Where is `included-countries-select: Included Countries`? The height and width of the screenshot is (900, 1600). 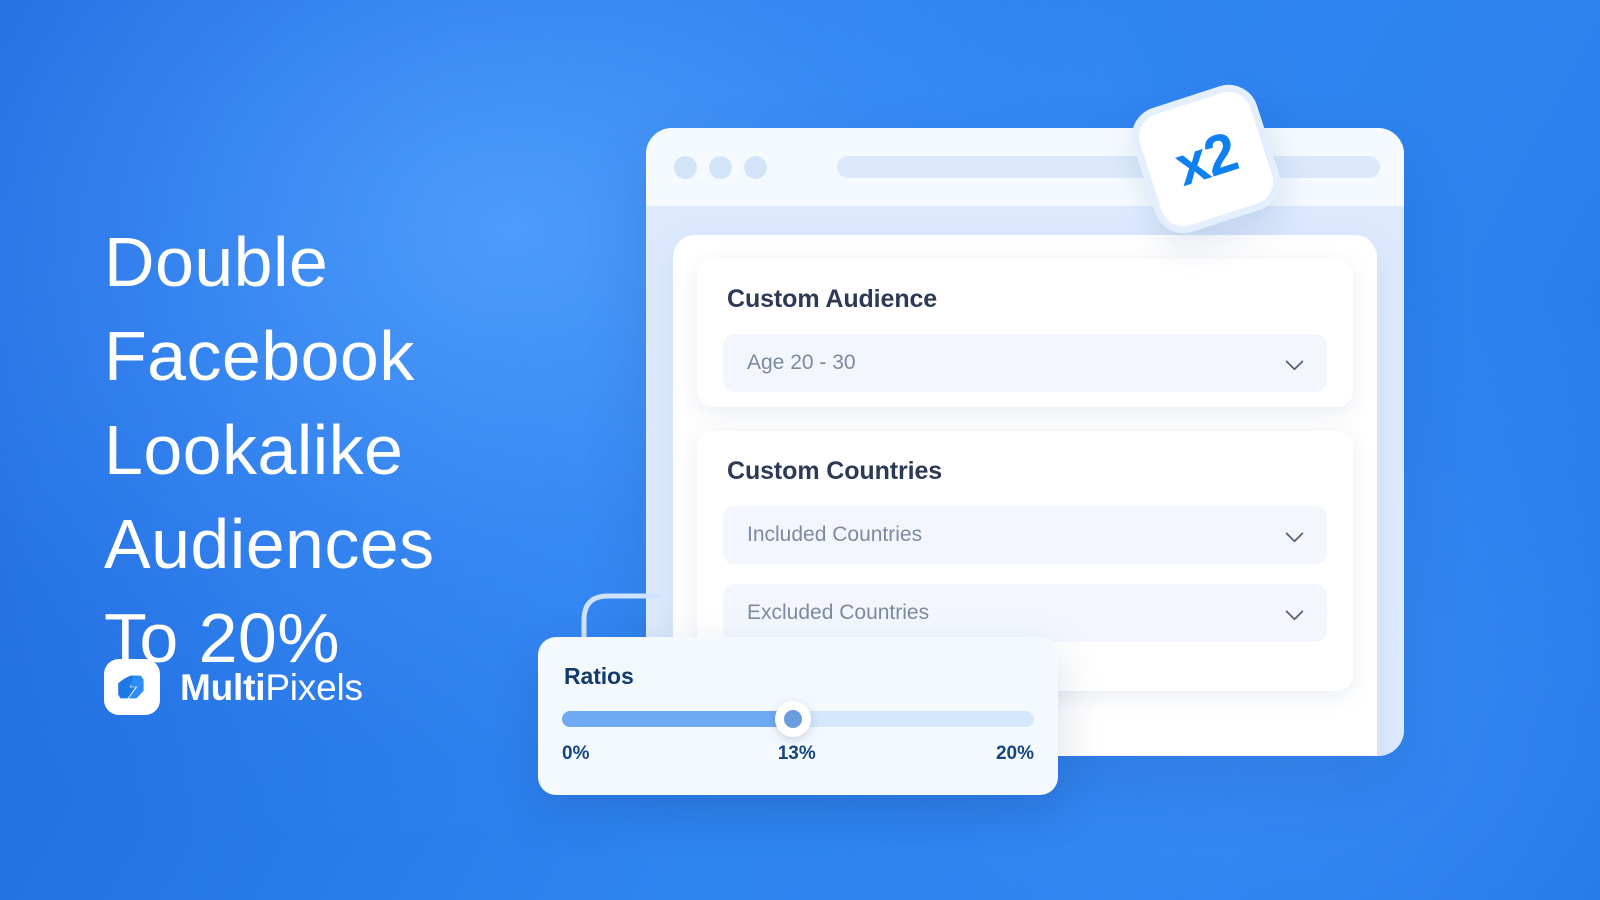 included-countries-select: Included Countries is located at coordinates (1025, 535).